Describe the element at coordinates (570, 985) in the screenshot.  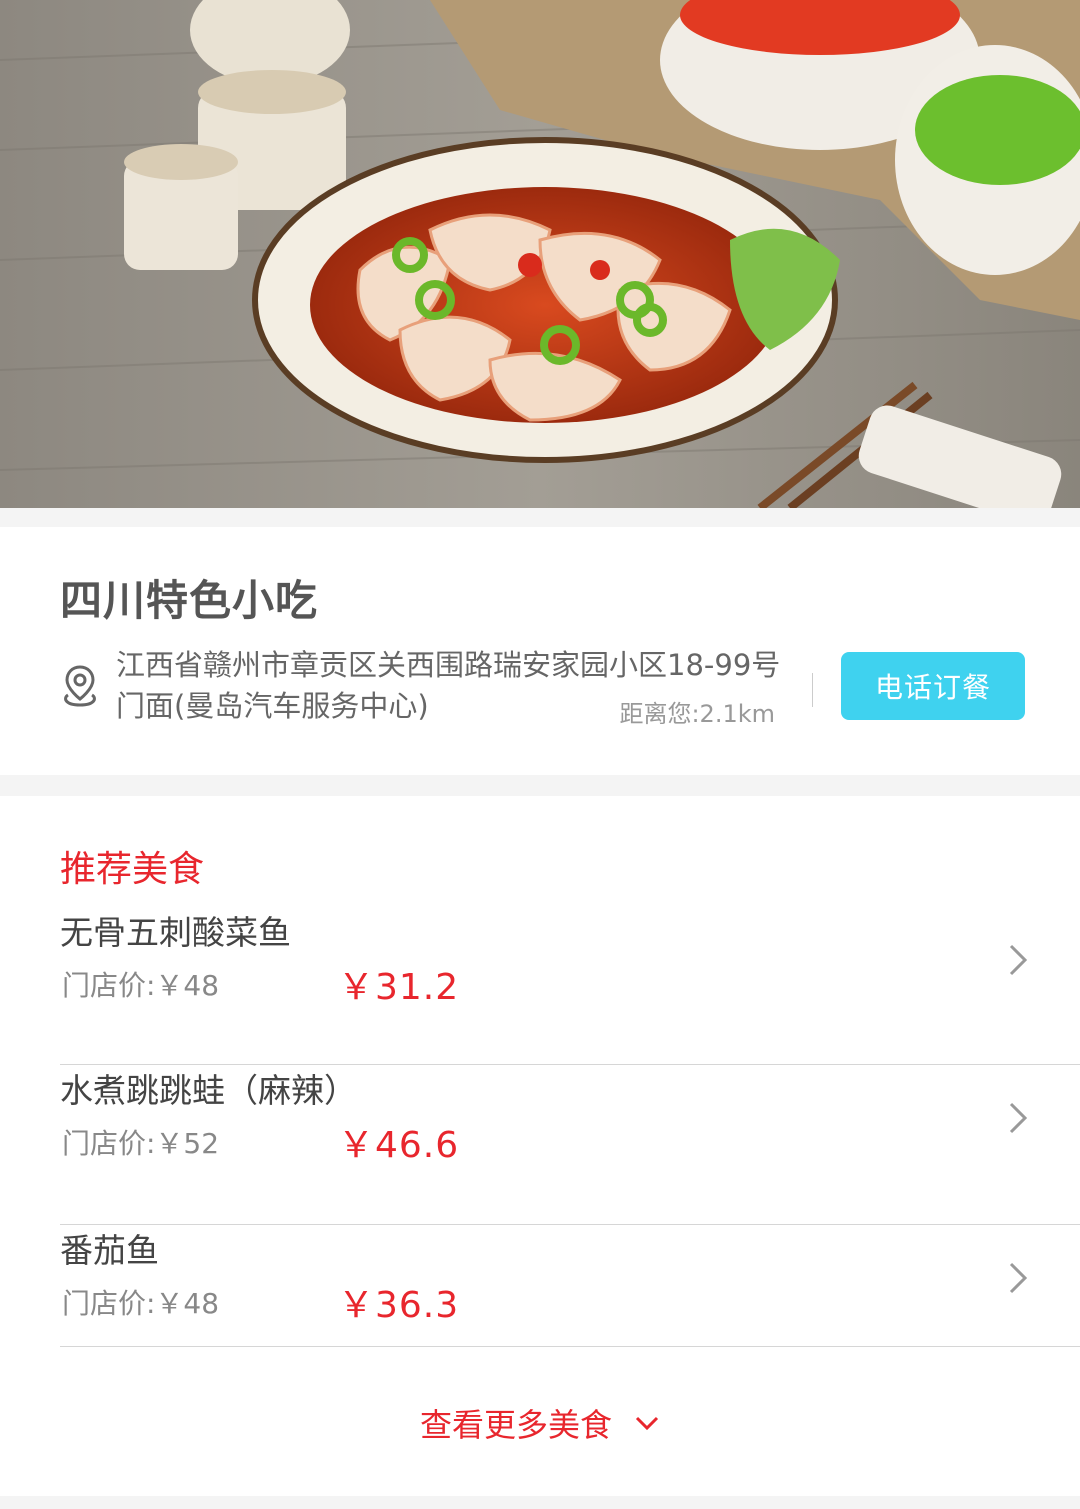
I see `dish-item: 无骨五刺酸菜鱼 门店价:￥48 ￥31.2` at that location.